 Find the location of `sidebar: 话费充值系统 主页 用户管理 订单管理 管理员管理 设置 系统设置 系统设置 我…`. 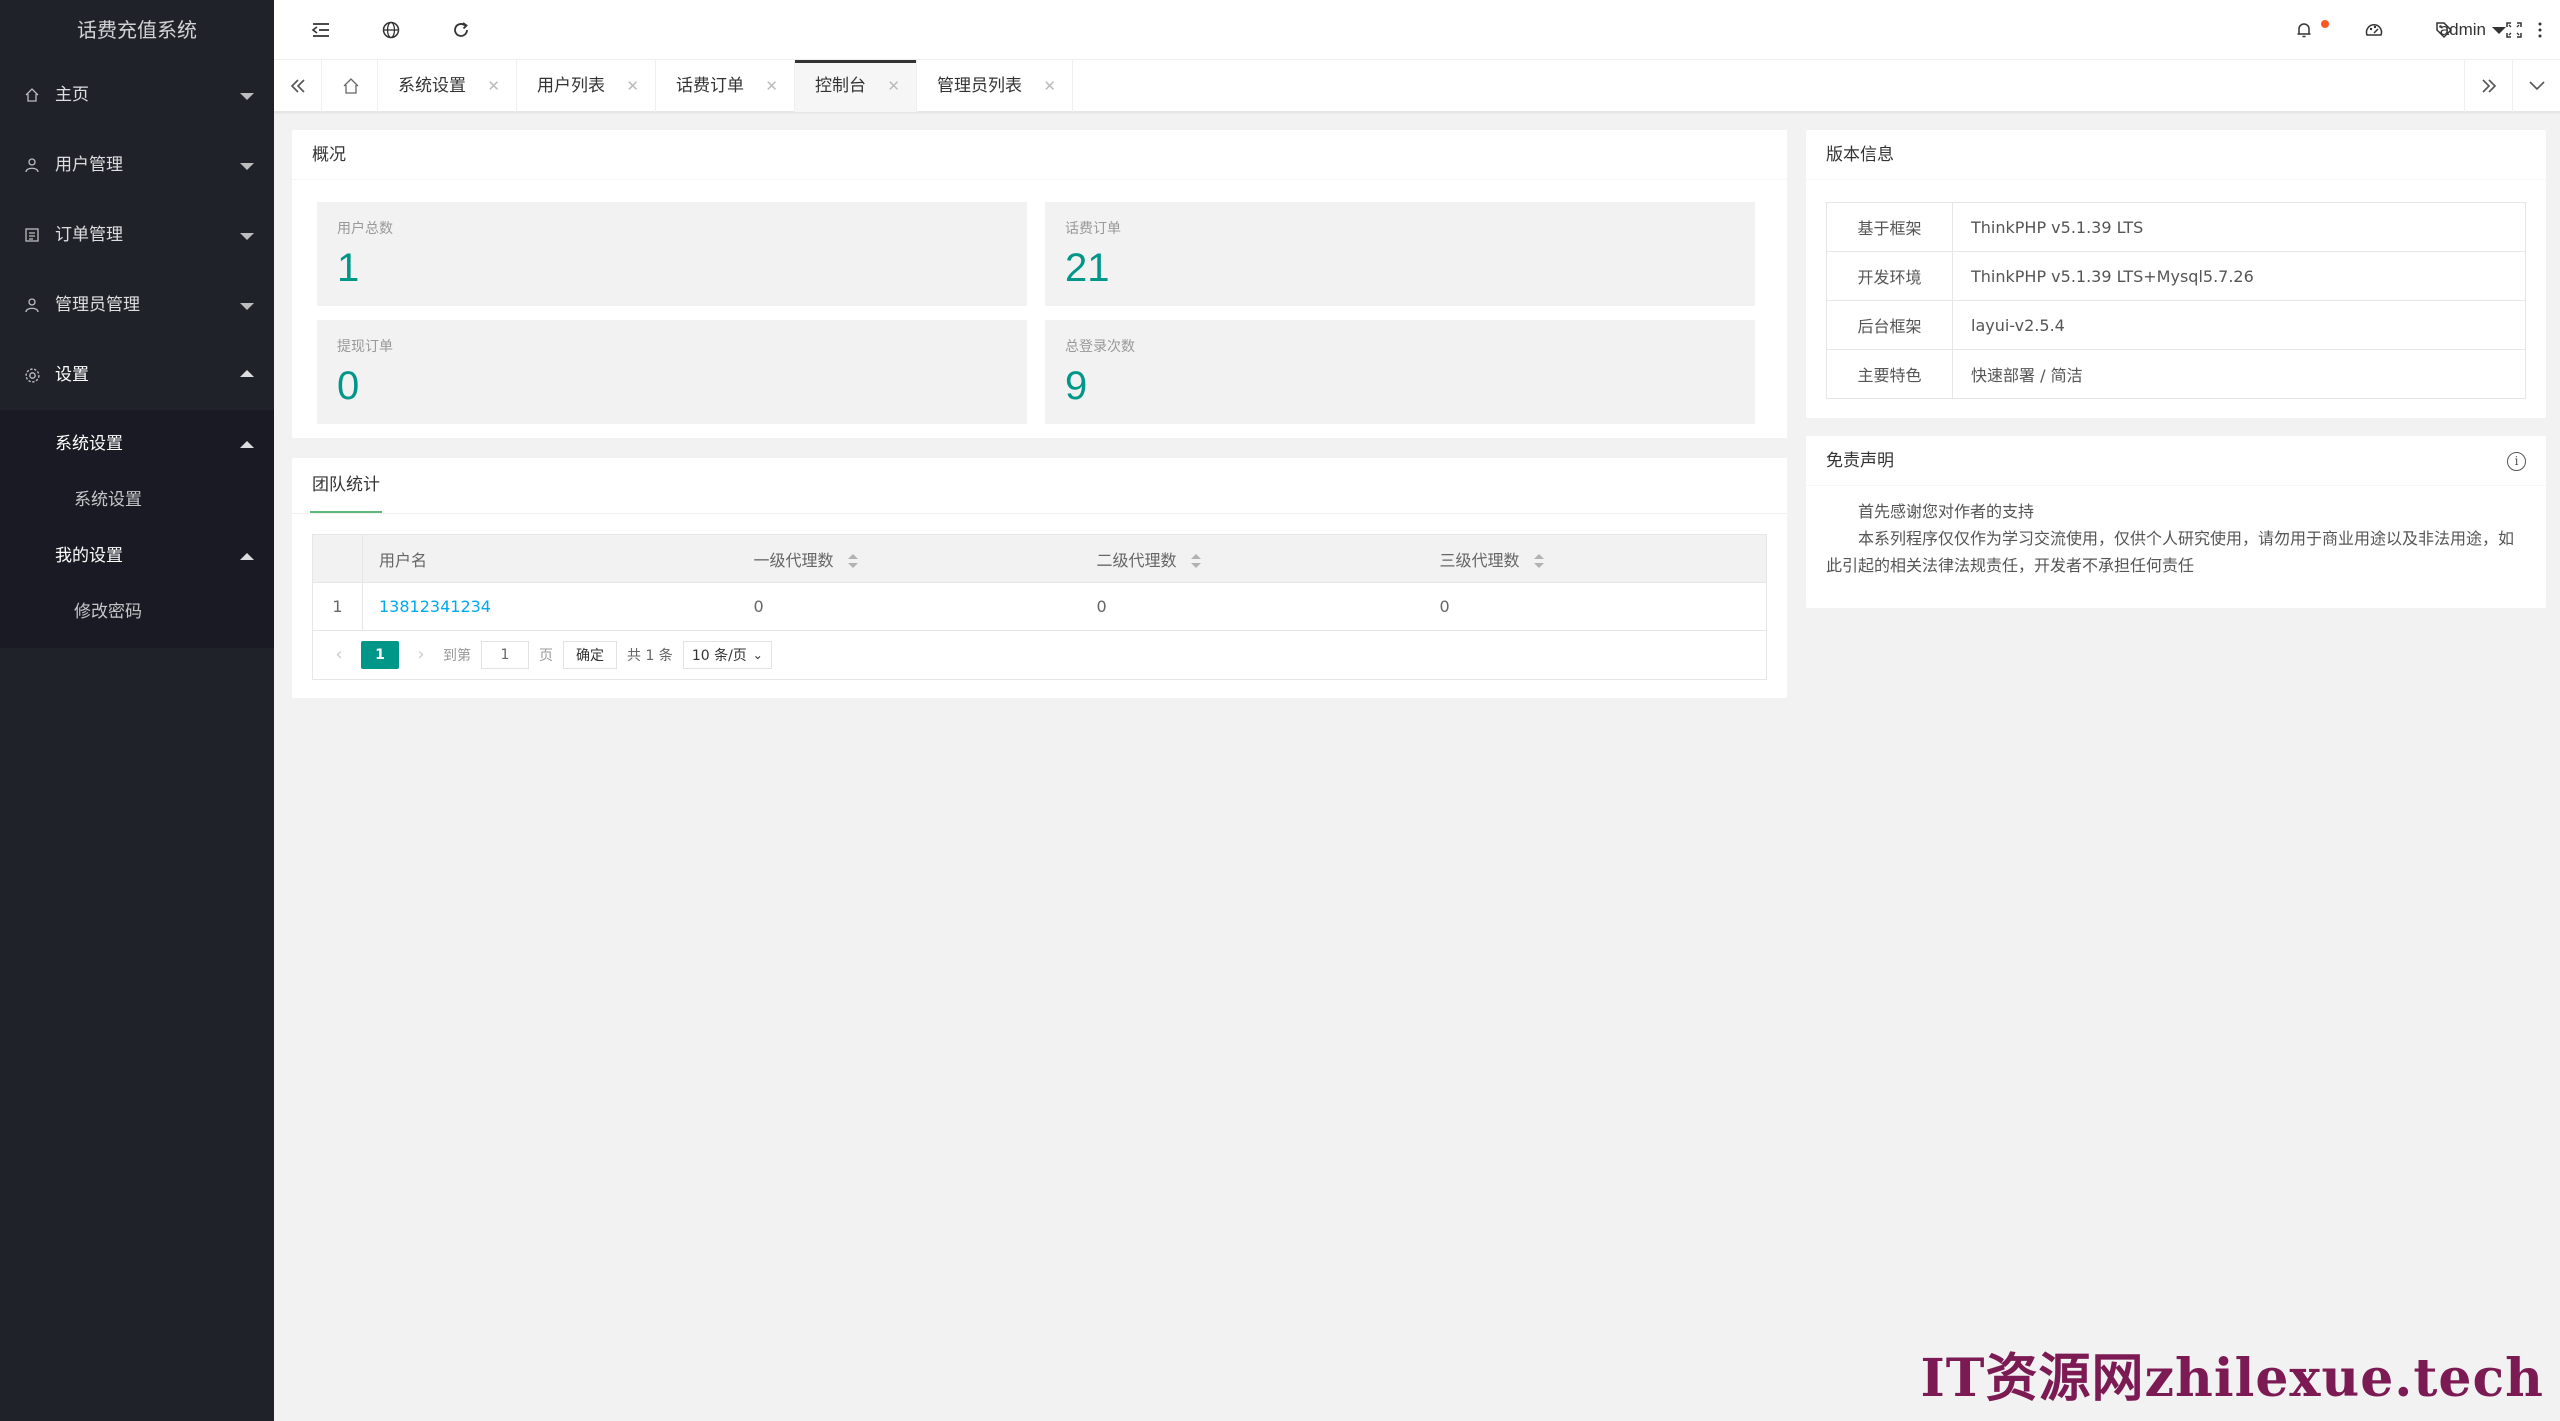

sidebar: 话费充值系统 主页 用户管理 订单管理 管理员管理 设置 系统设置 系统设置 我… is located at coordinates (137, 710).